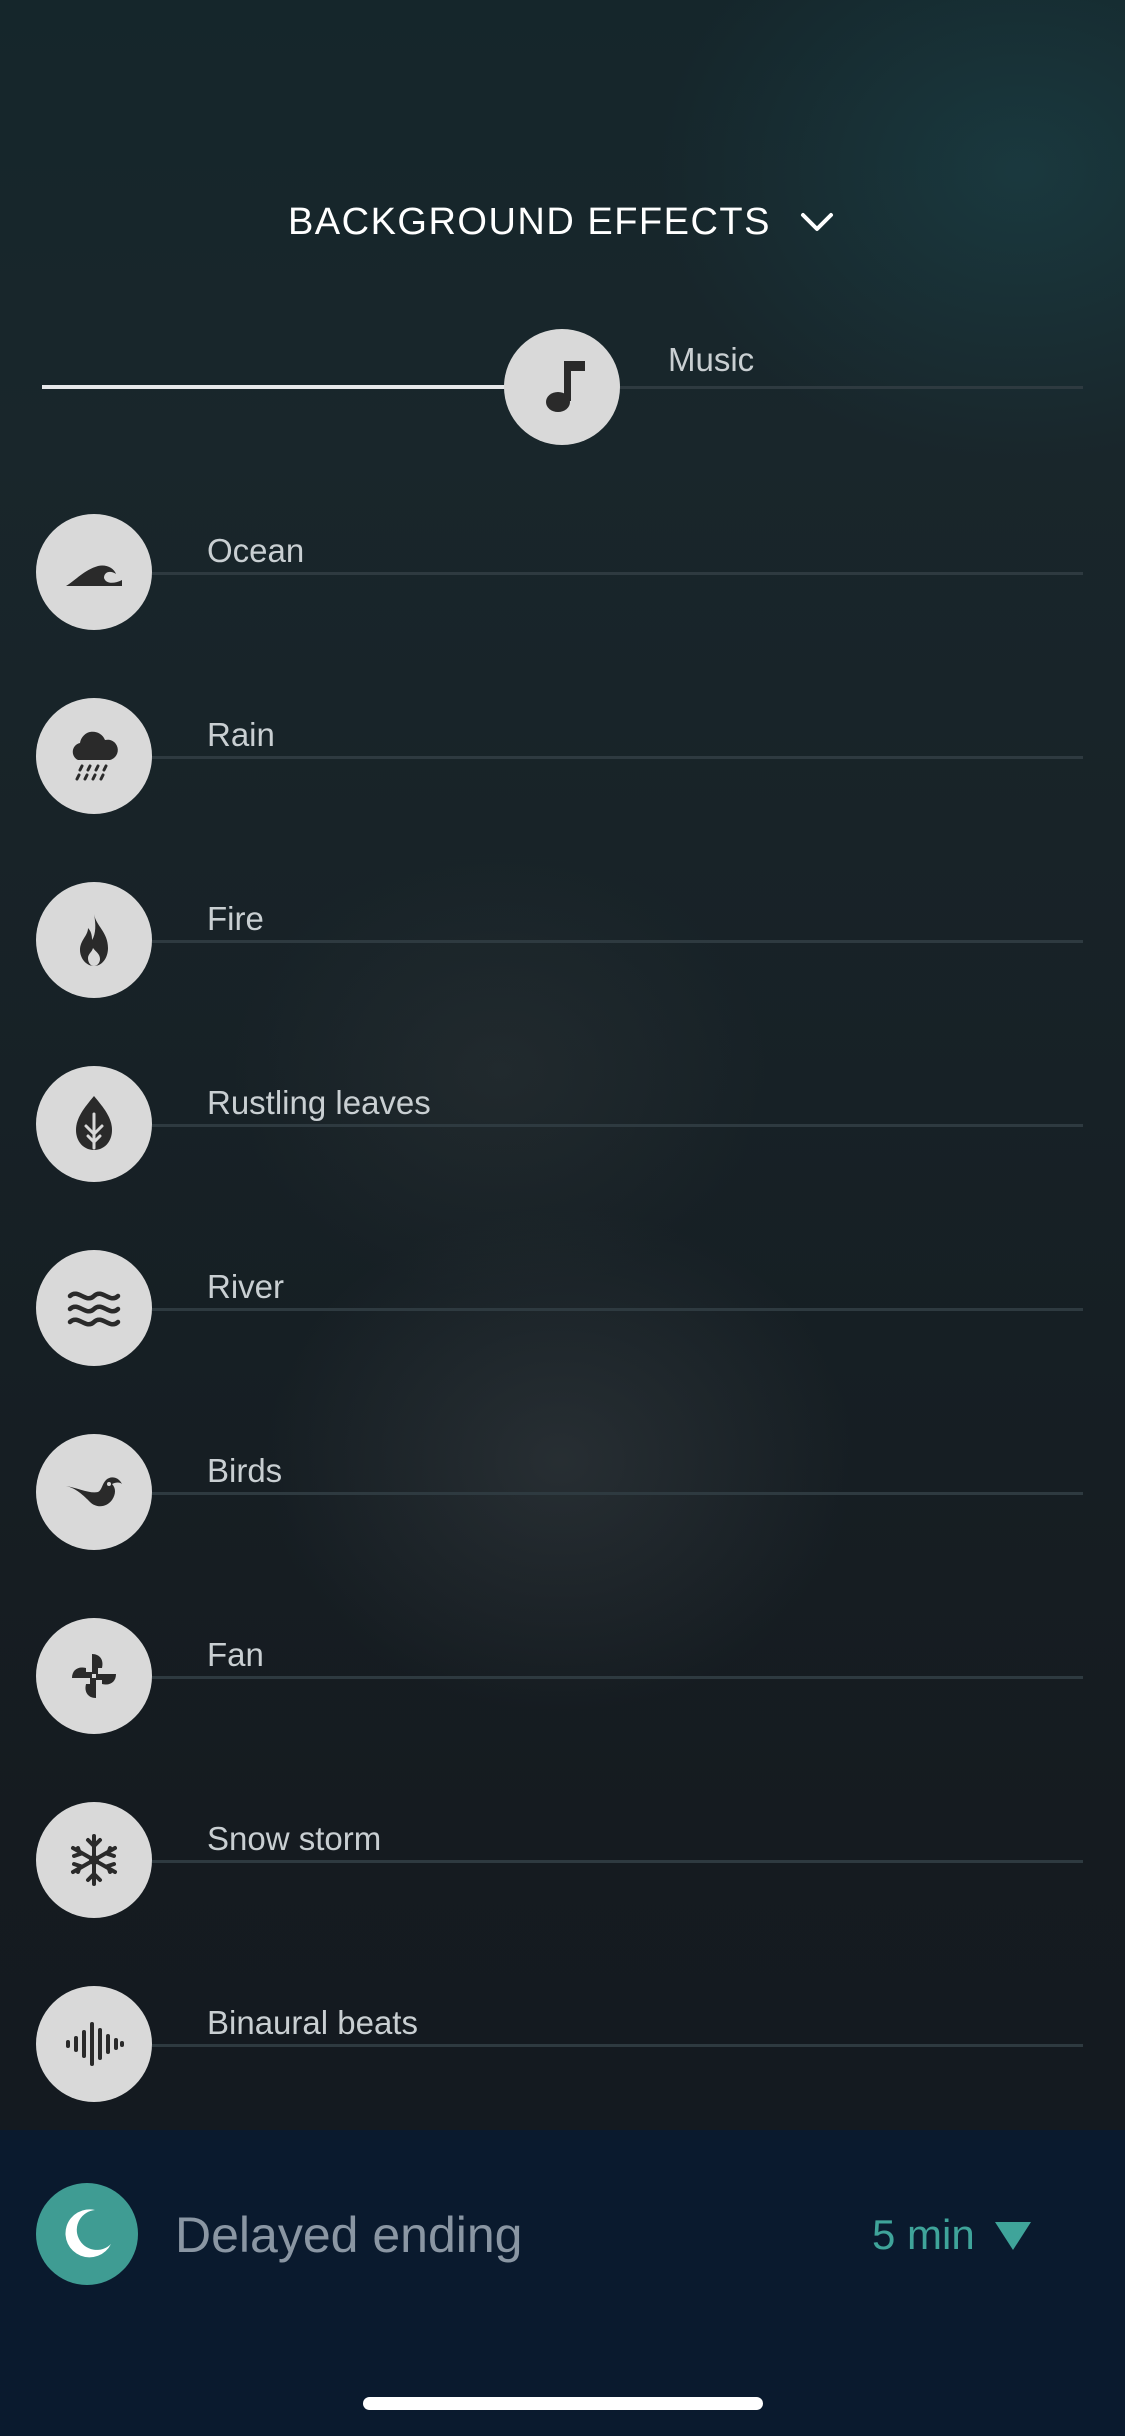 The image size is (1125, 2436). I want to click on moon-icon, so click(88, 2233).